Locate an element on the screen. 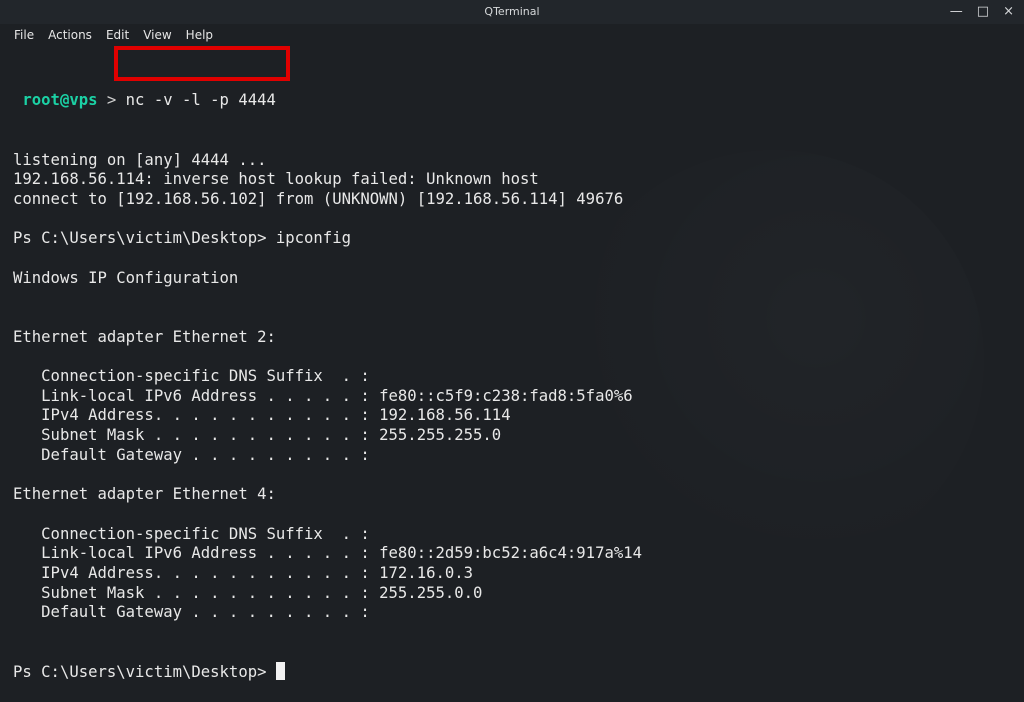 The image size is (1024, 702). prompt-command: nc -v -l -p 4444 is located at coordinates (200, 100).